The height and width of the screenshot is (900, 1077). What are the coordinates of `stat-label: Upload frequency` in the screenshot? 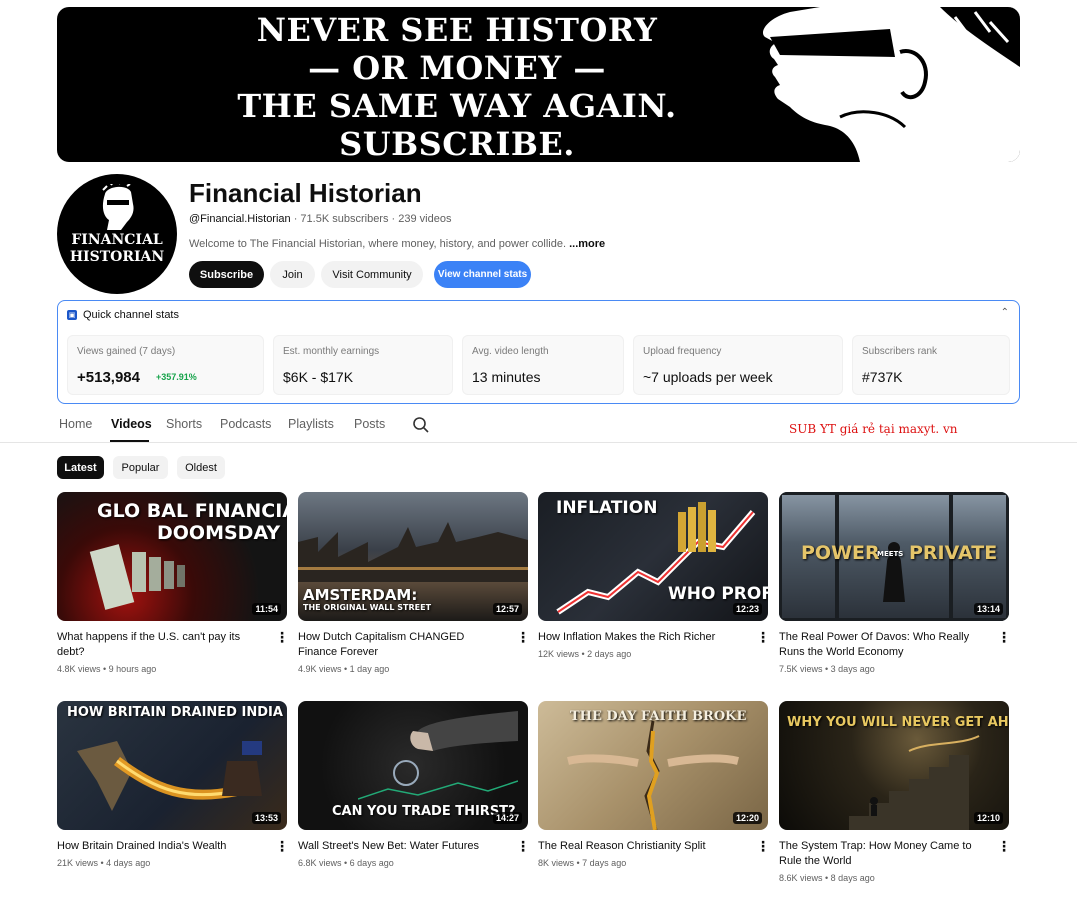 It's located at (682, 351).